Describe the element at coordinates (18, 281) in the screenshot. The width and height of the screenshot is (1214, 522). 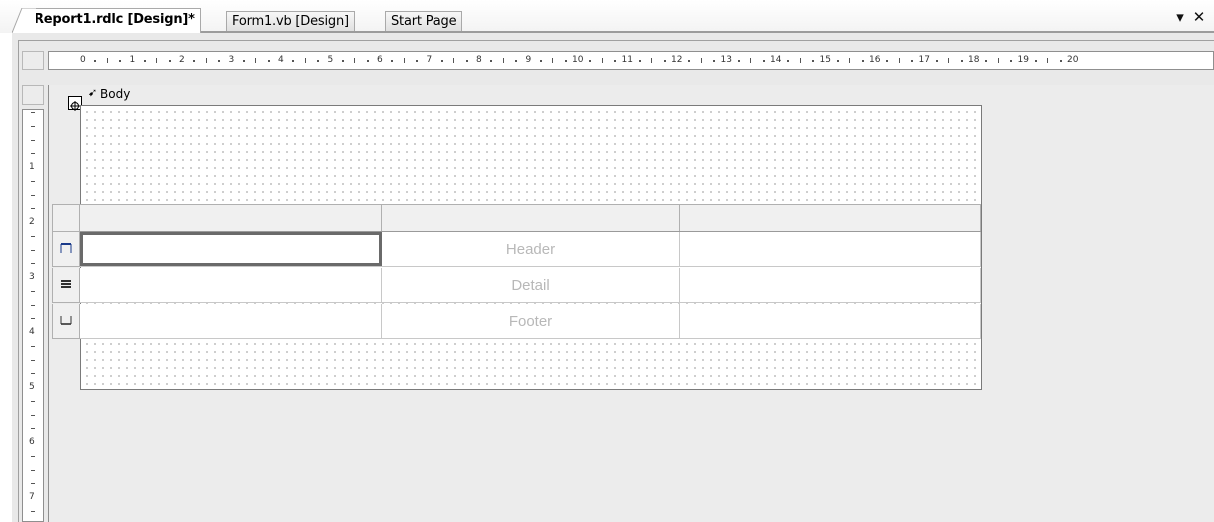
I see `frame-border-left` at that location.